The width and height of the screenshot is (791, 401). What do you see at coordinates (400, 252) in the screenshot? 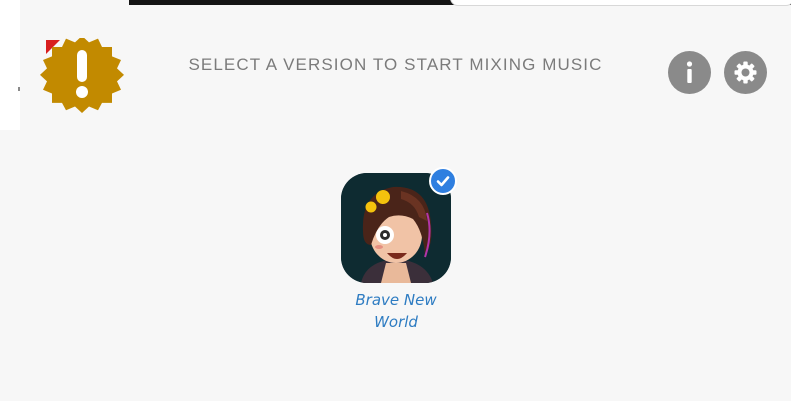
I see `version-card-brave-new-world: Brave New World` at bounding box center [400, 252].